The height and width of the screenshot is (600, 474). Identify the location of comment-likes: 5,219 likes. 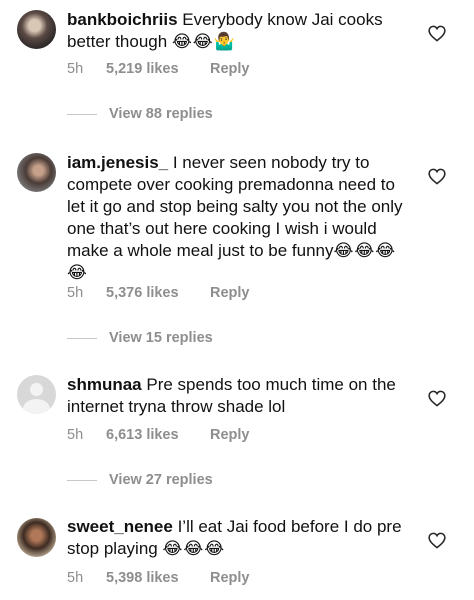
(158, 69).